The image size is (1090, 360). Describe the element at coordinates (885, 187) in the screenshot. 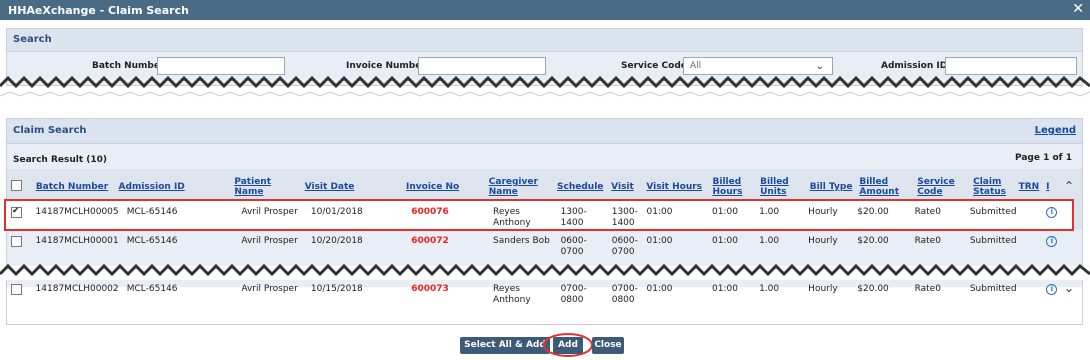

I see `col-billed-amount: Billed Amount` at that location.